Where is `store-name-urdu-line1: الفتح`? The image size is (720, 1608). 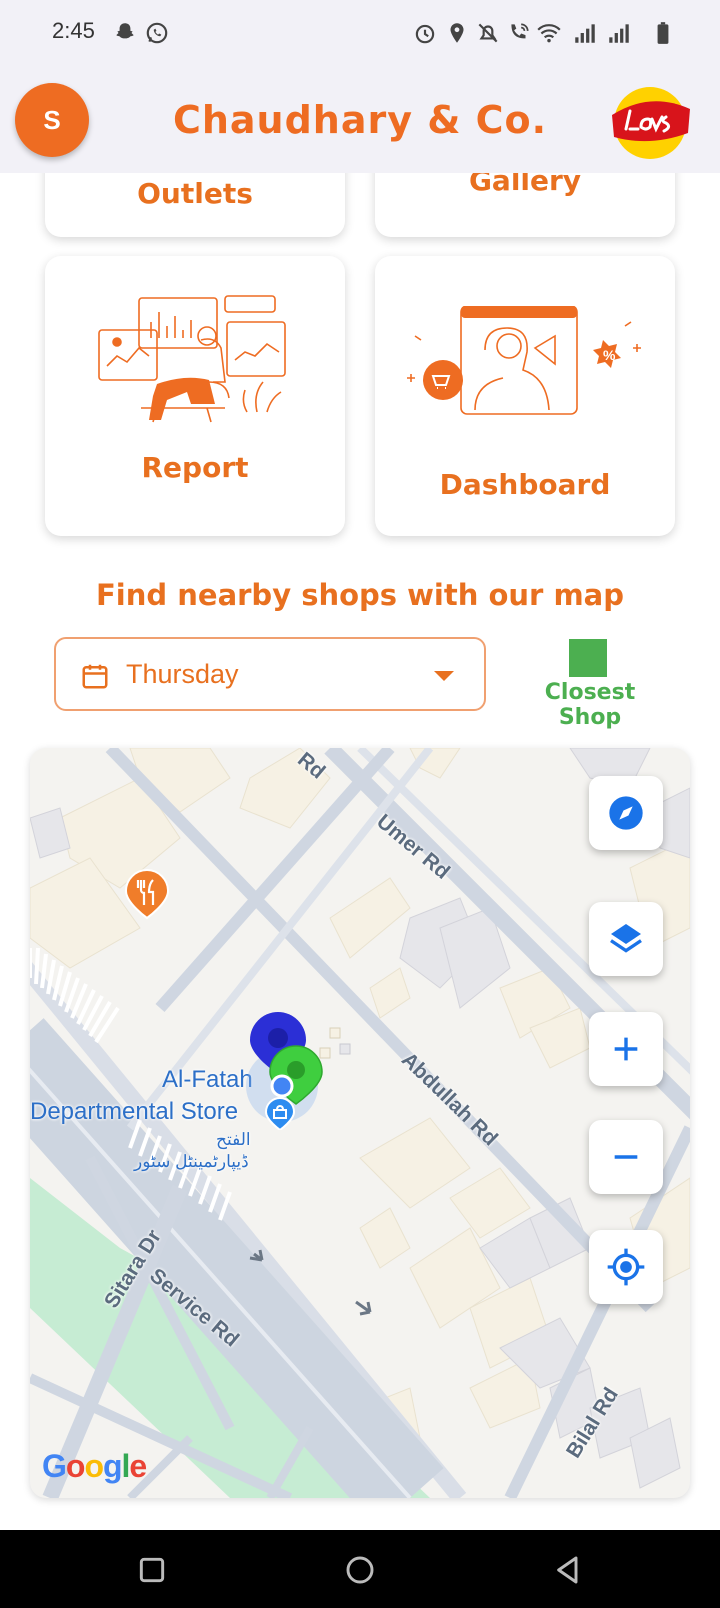 store-name-urdu-line1: الفتح is located at coordinates (233, 1139).